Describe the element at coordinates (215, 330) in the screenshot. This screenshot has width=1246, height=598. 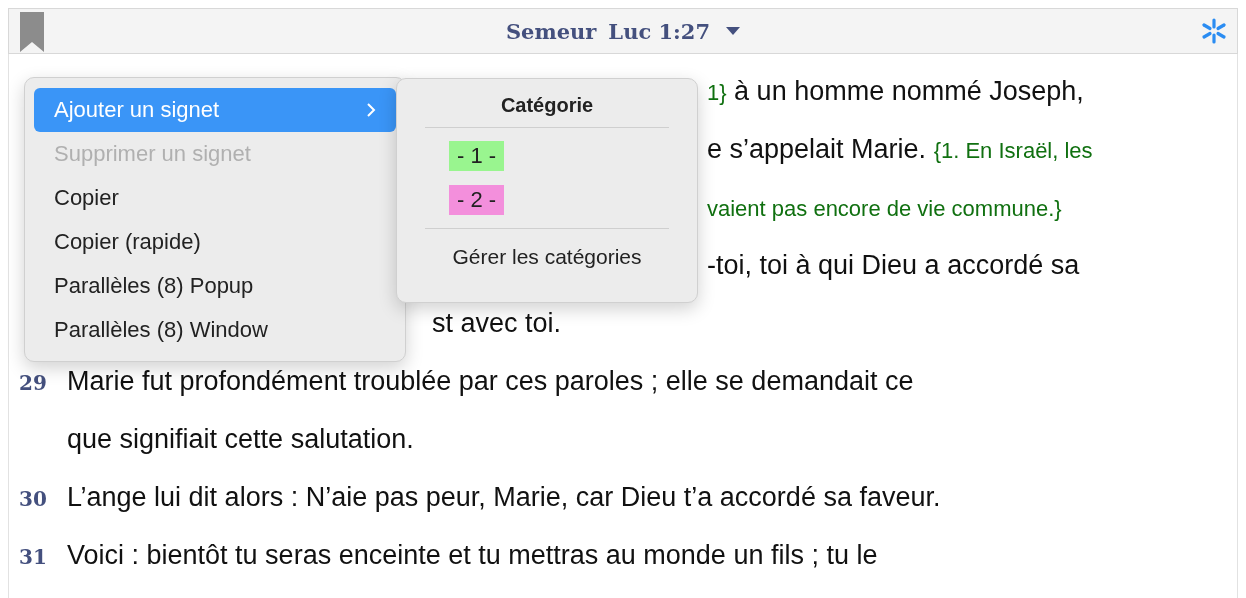
I see `menu-item: Parallèles (8) Window` at that location.